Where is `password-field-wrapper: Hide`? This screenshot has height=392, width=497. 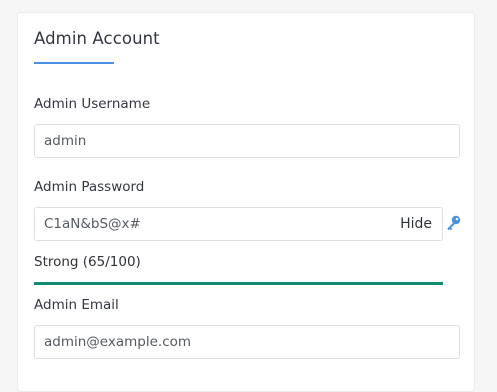
password-field-wrapper: Hide is located at coordinates (238, 224).